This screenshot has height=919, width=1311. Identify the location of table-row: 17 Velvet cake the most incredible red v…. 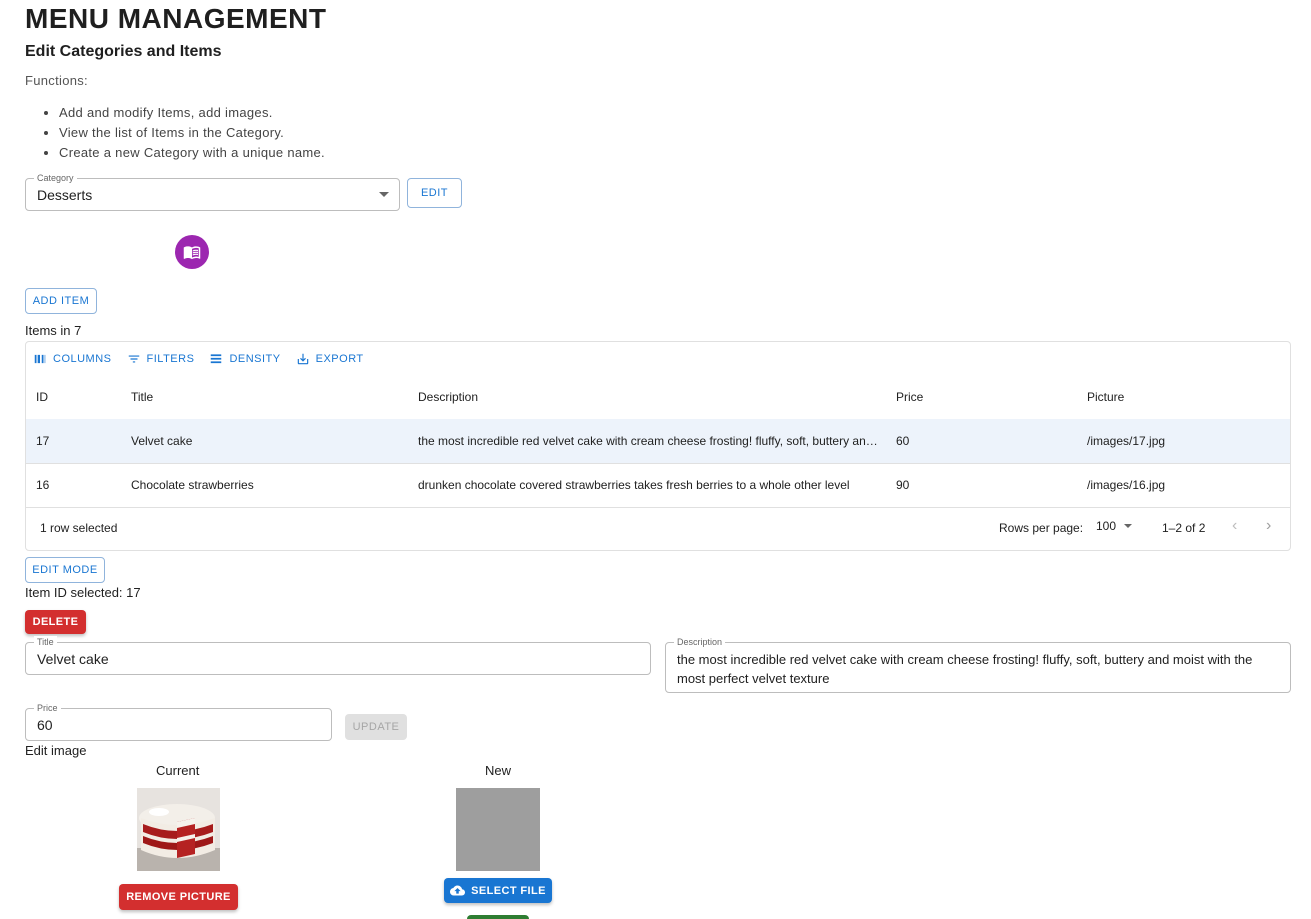
(658, 441).